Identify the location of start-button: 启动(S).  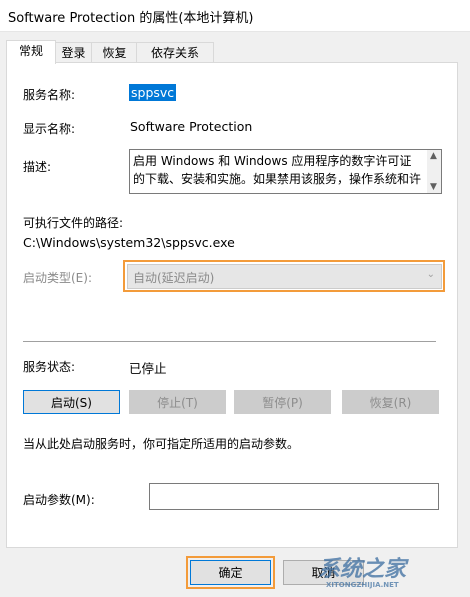
(71, 402).